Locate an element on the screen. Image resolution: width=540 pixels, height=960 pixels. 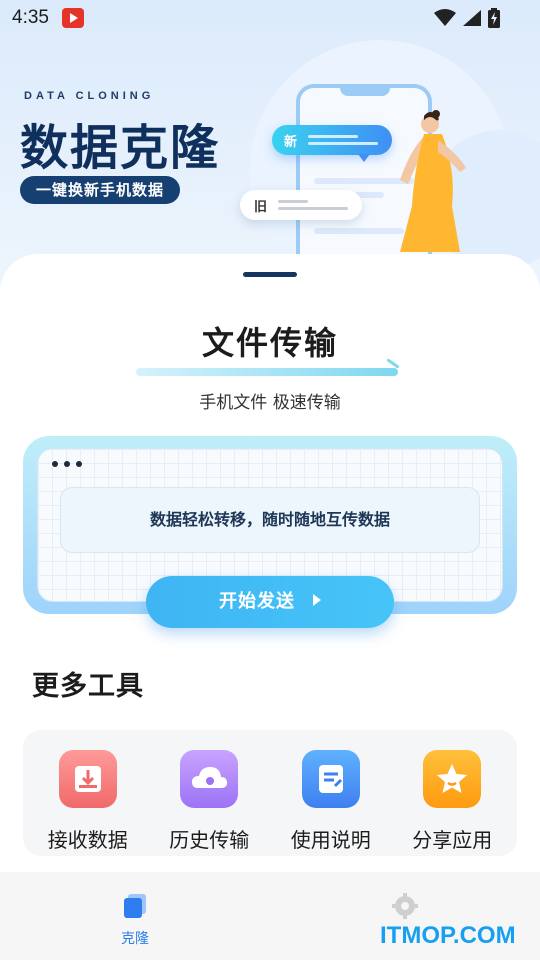
cloud-history-icon is located at coordinates (209, 779).